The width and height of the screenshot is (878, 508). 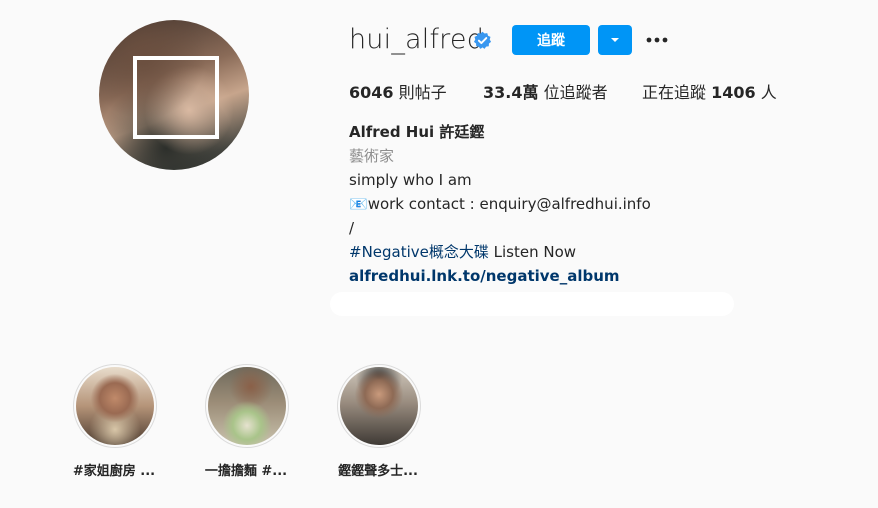 I want to click on profile-full-name: Alfred Hui 許廷鏗, so click(x=417, y=132).